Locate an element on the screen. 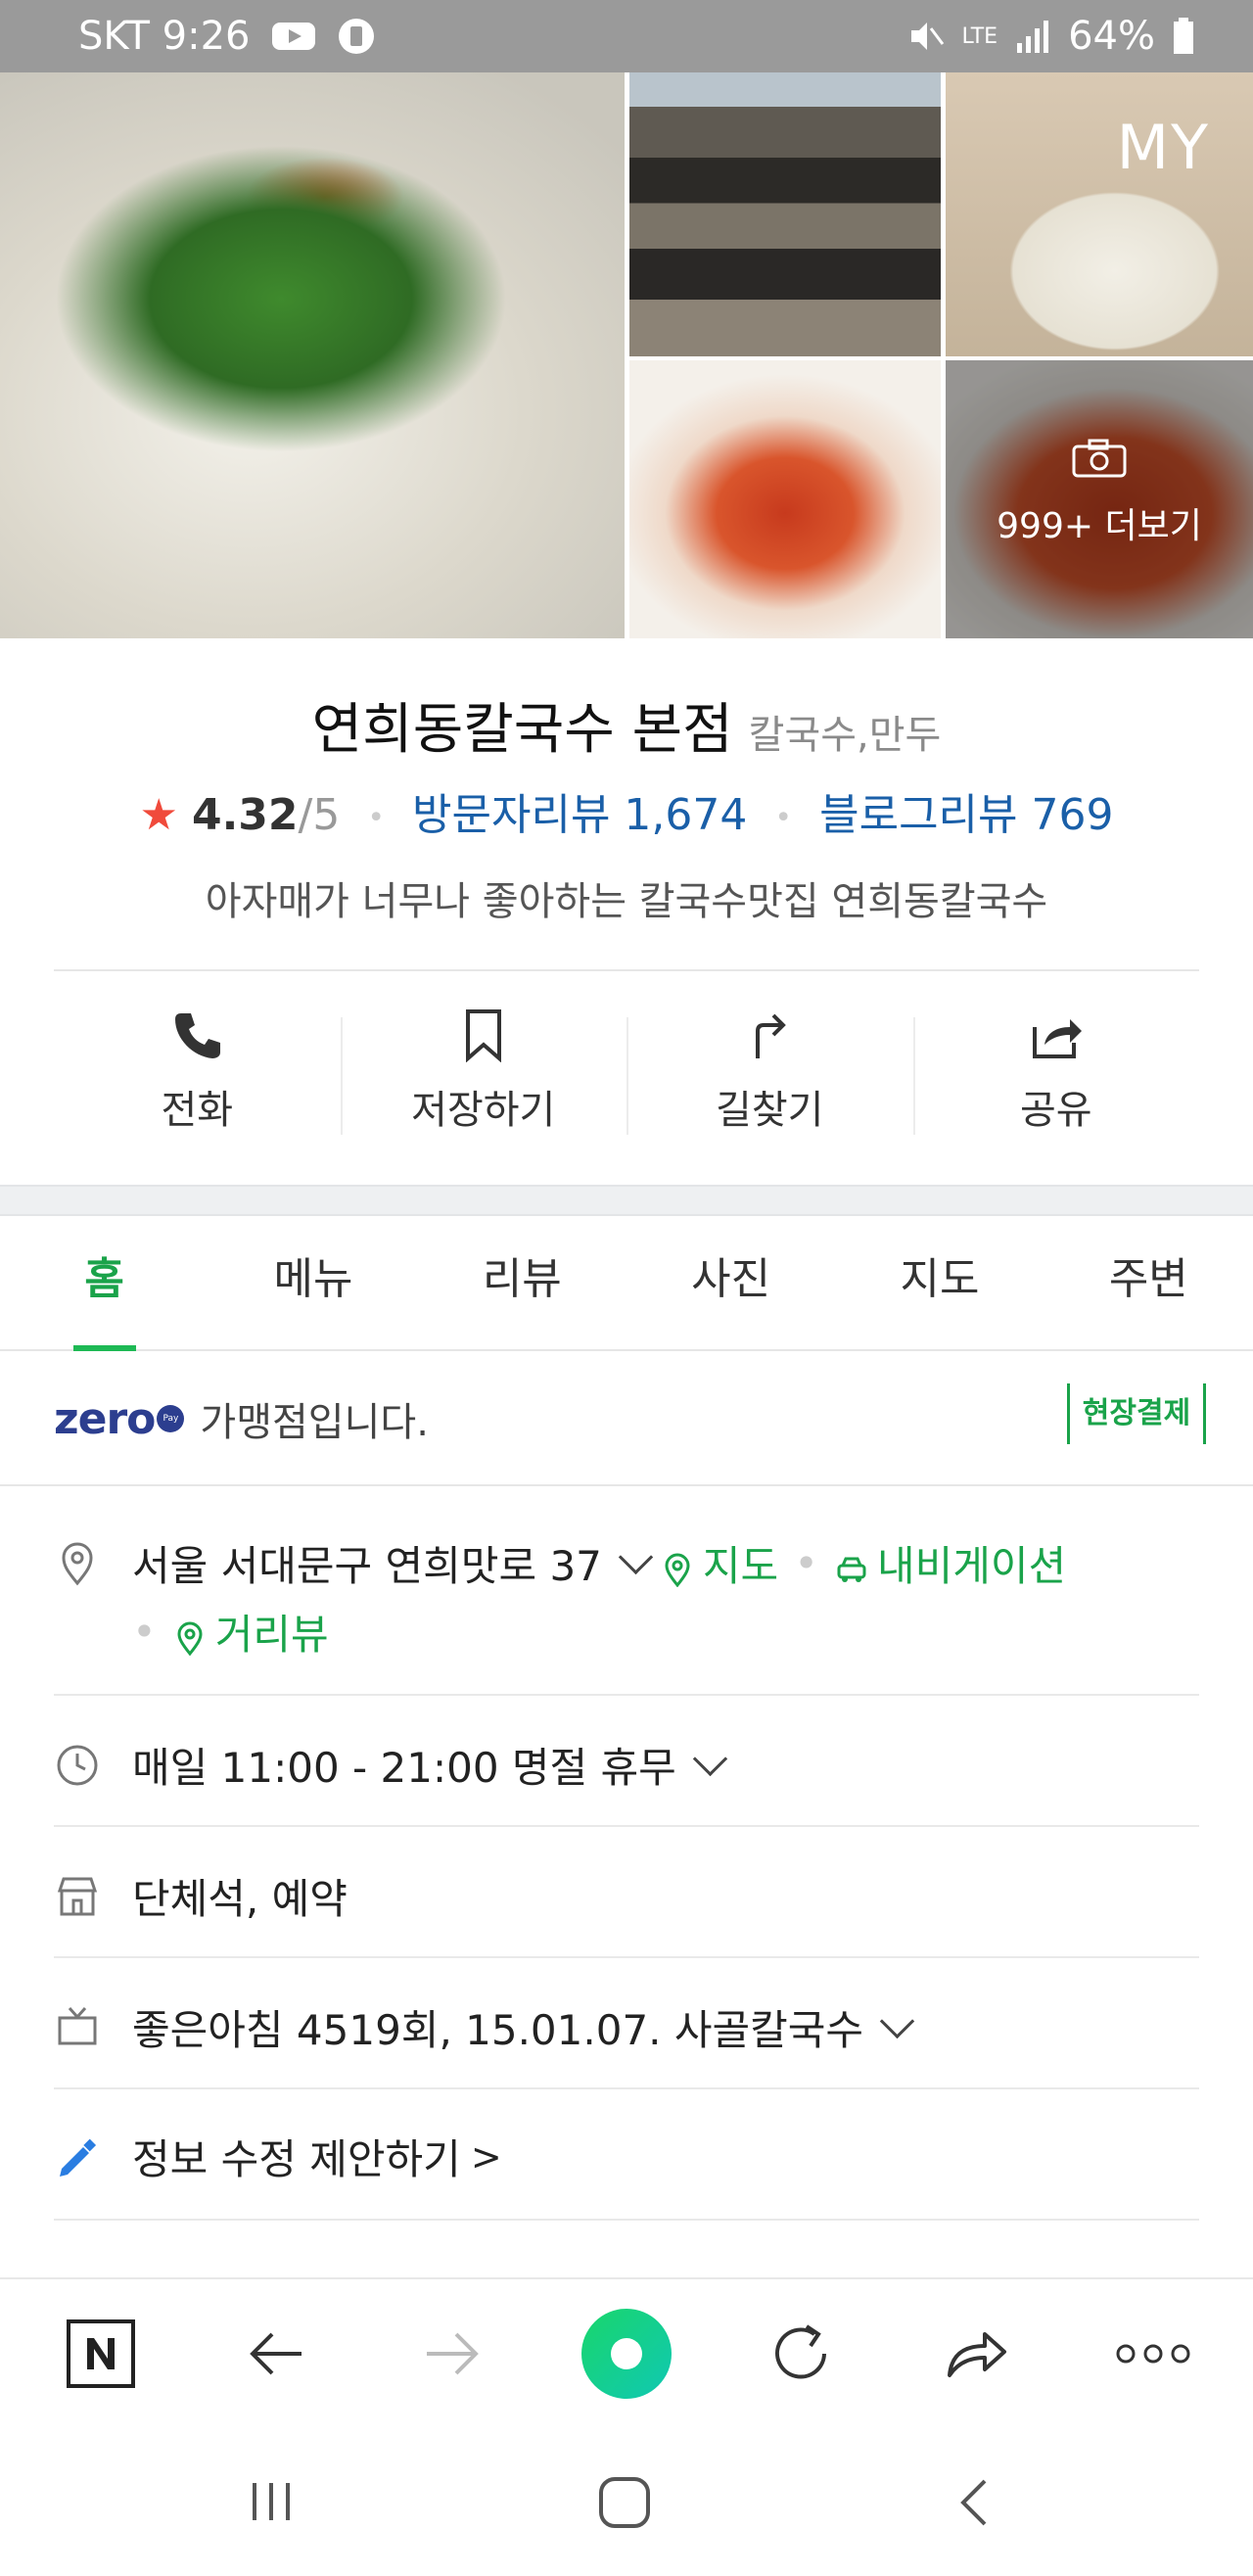  mute-icon is located at coordinates (927, 36).